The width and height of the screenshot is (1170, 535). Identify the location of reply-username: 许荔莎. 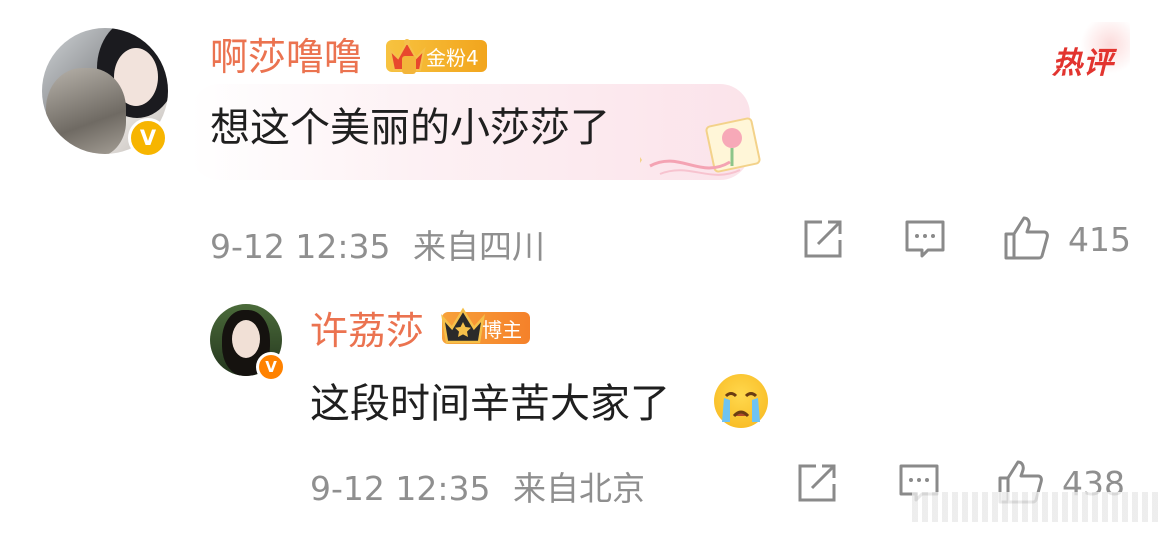
(367, 331).